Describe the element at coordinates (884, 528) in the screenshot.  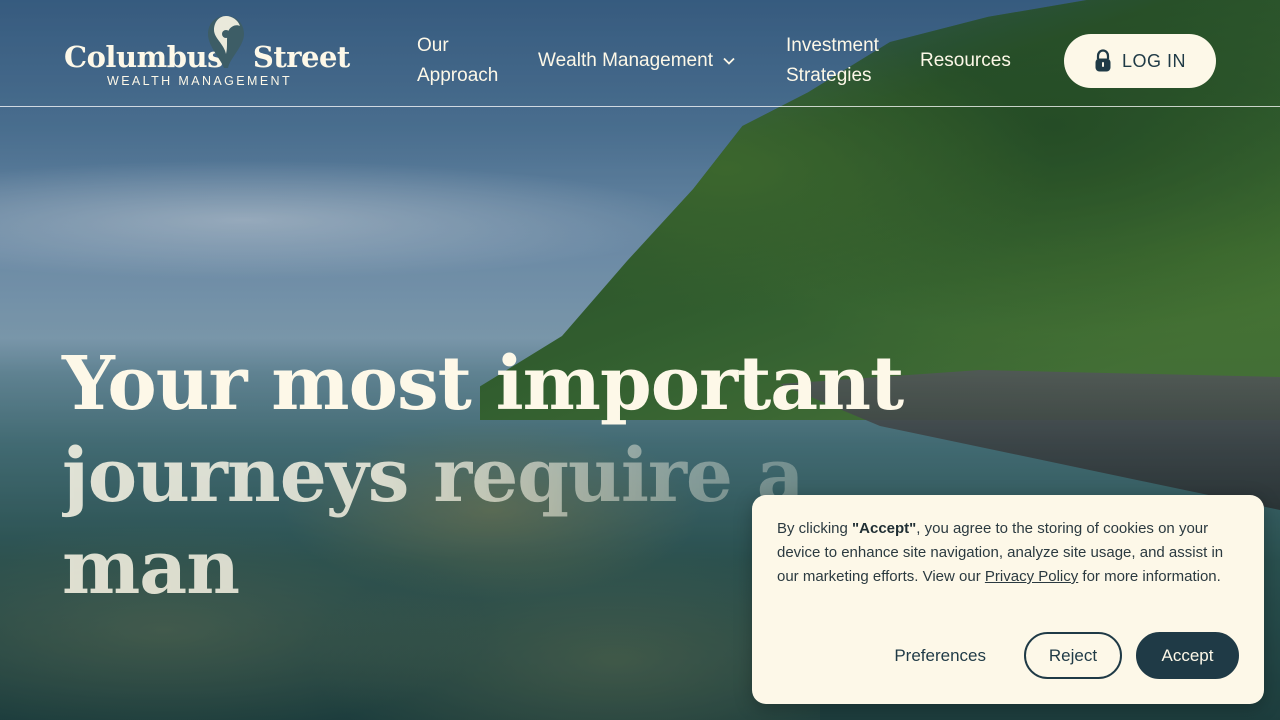
I see `cookie-accept-quote: "Accept"` at that location.